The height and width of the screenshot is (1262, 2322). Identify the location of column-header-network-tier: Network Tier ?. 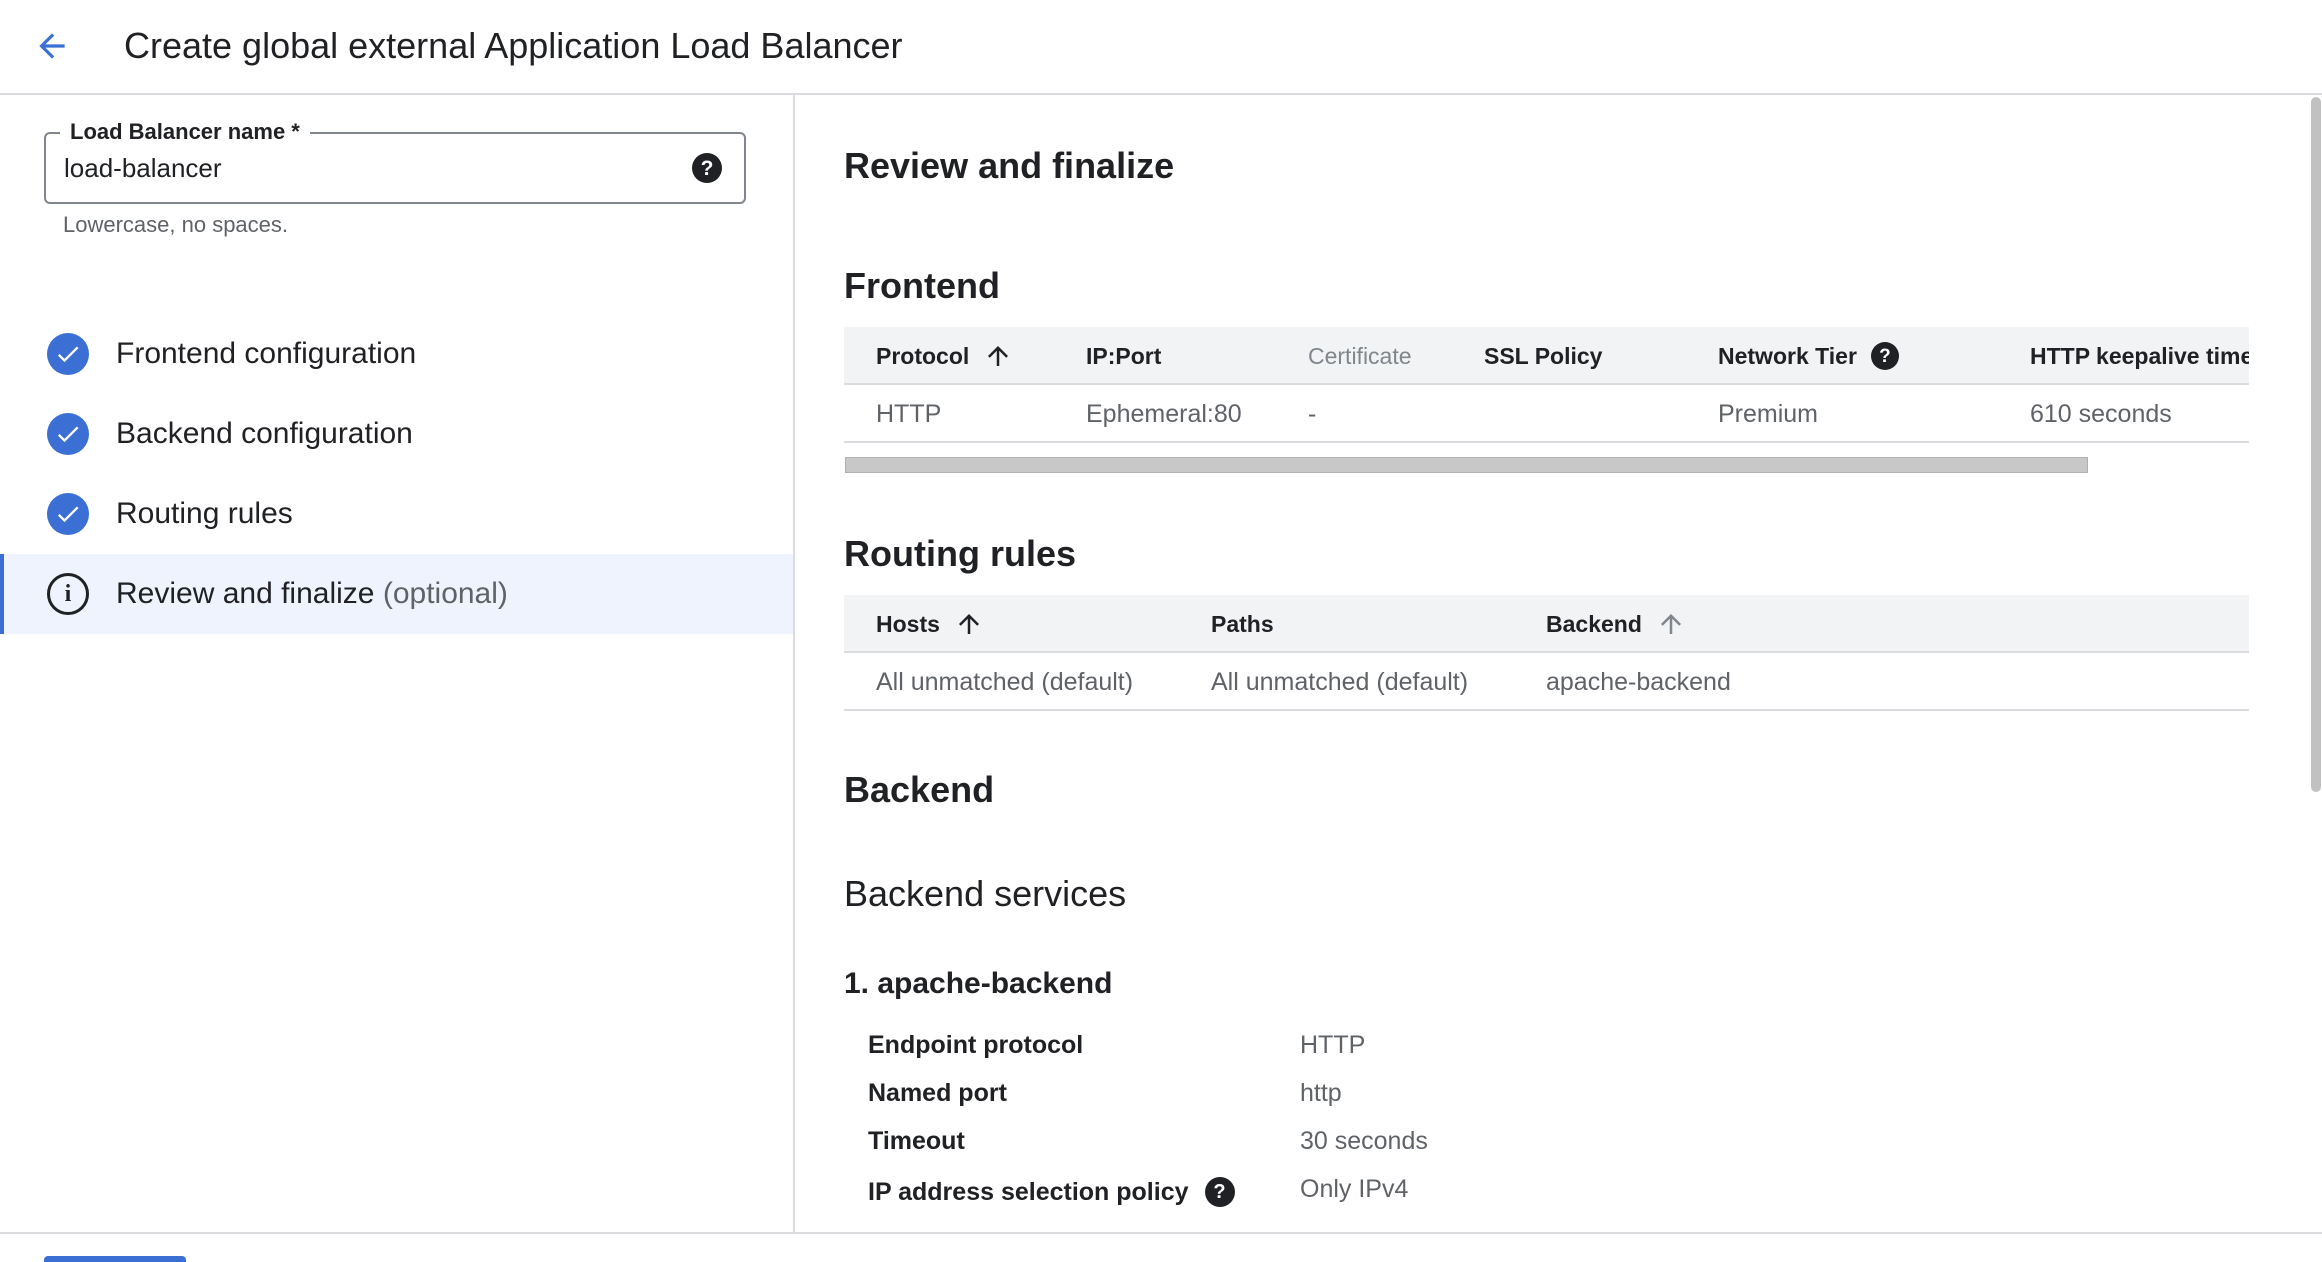
(1808, 356).